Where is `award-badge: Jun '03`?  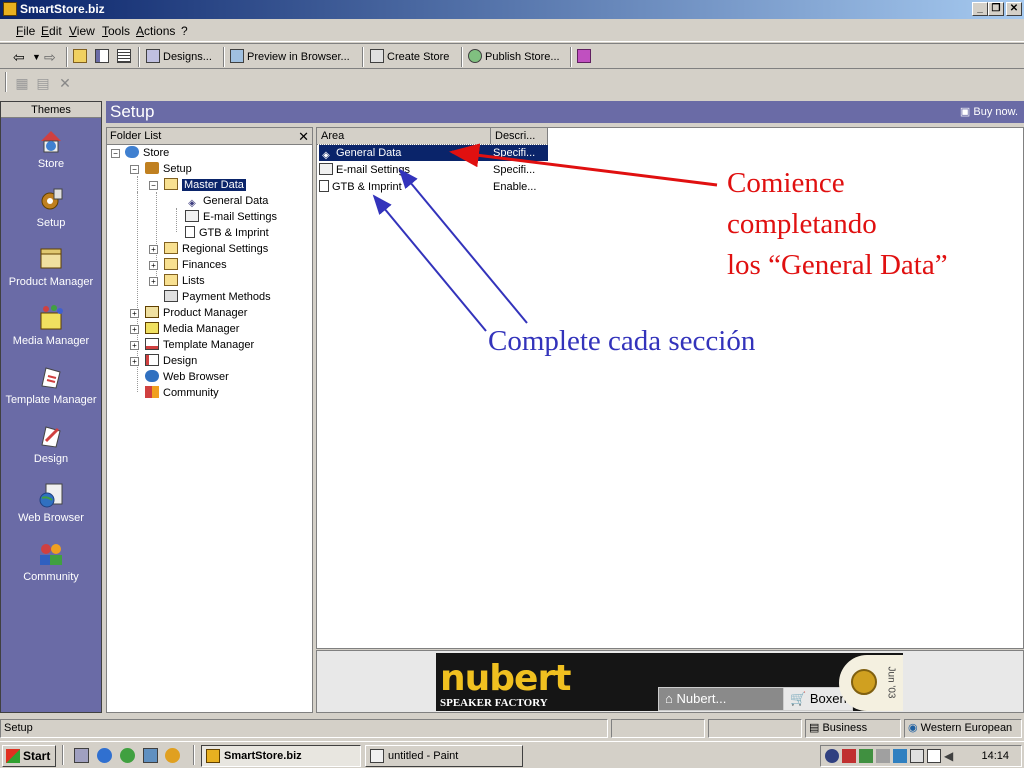 award-badge: Jun '03 is located at coordinates (871, 683).